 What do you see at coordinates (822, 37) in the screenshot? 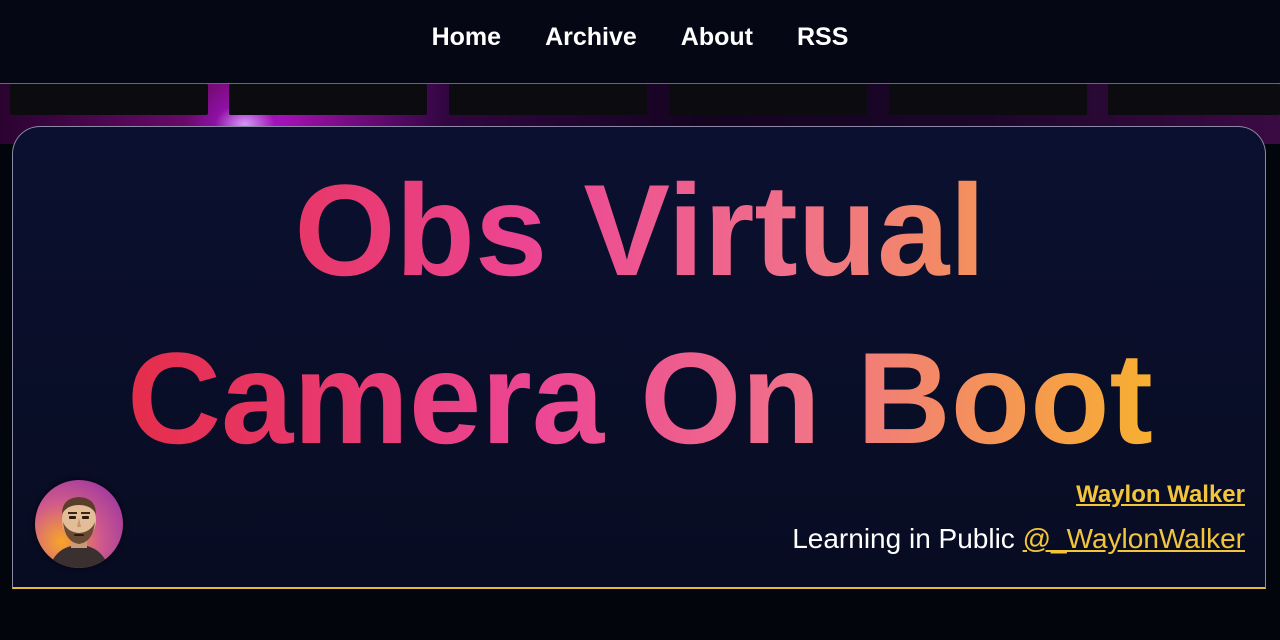
I see `nav-link-rss: RSS` at bounding box center [822, 37].